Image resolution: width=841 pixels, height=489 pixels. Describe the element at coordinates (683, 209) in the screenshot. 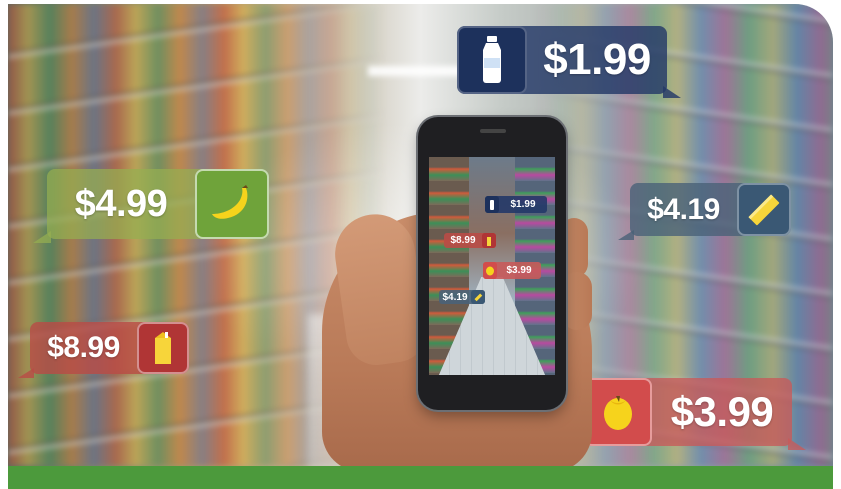

I see `price-tag-butter-price: $4.19` at that location.